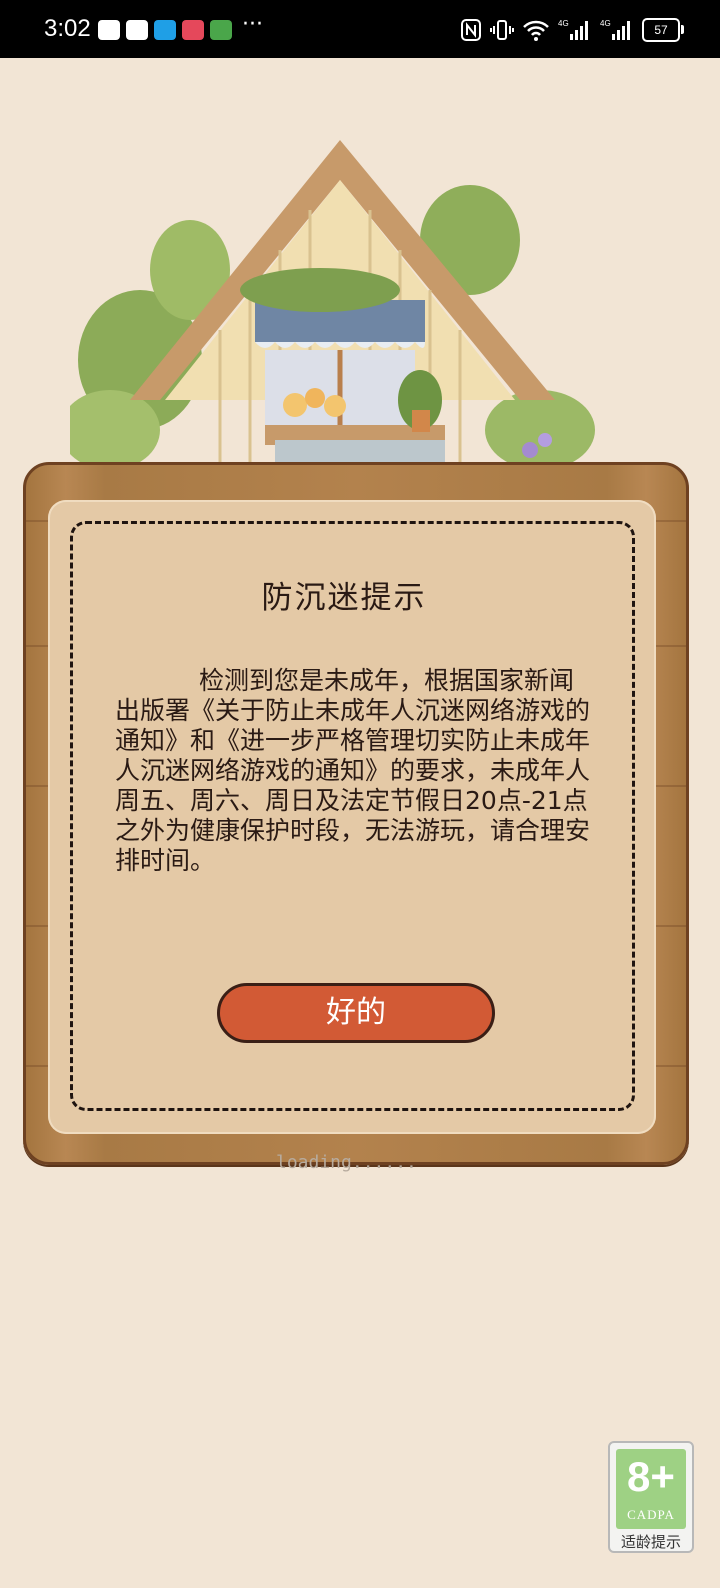  Describe the element at coordinates (356, 1013) in the screenshot. I see `ok-button: 好的` at that location.